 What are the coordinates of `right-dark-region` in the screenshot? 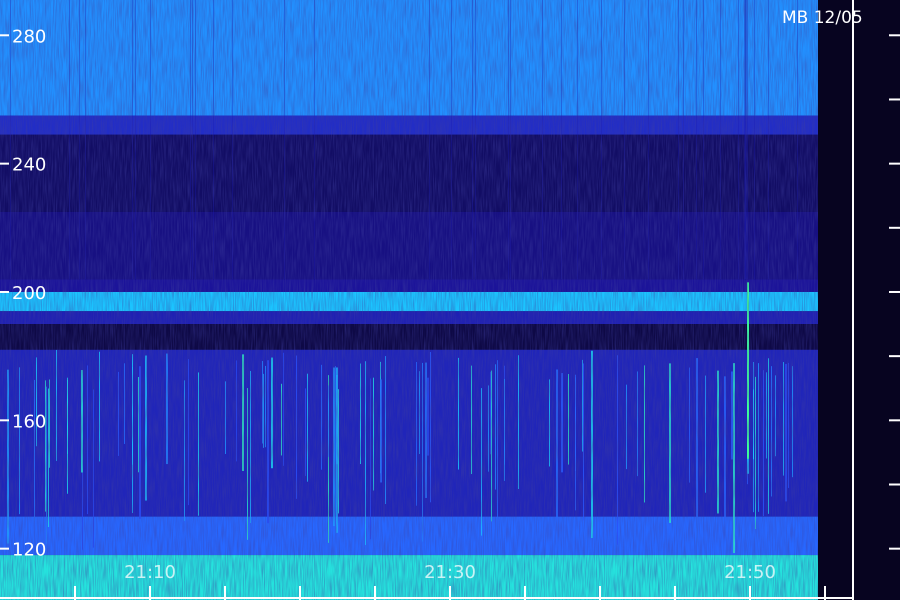 It's located at (859, 300).